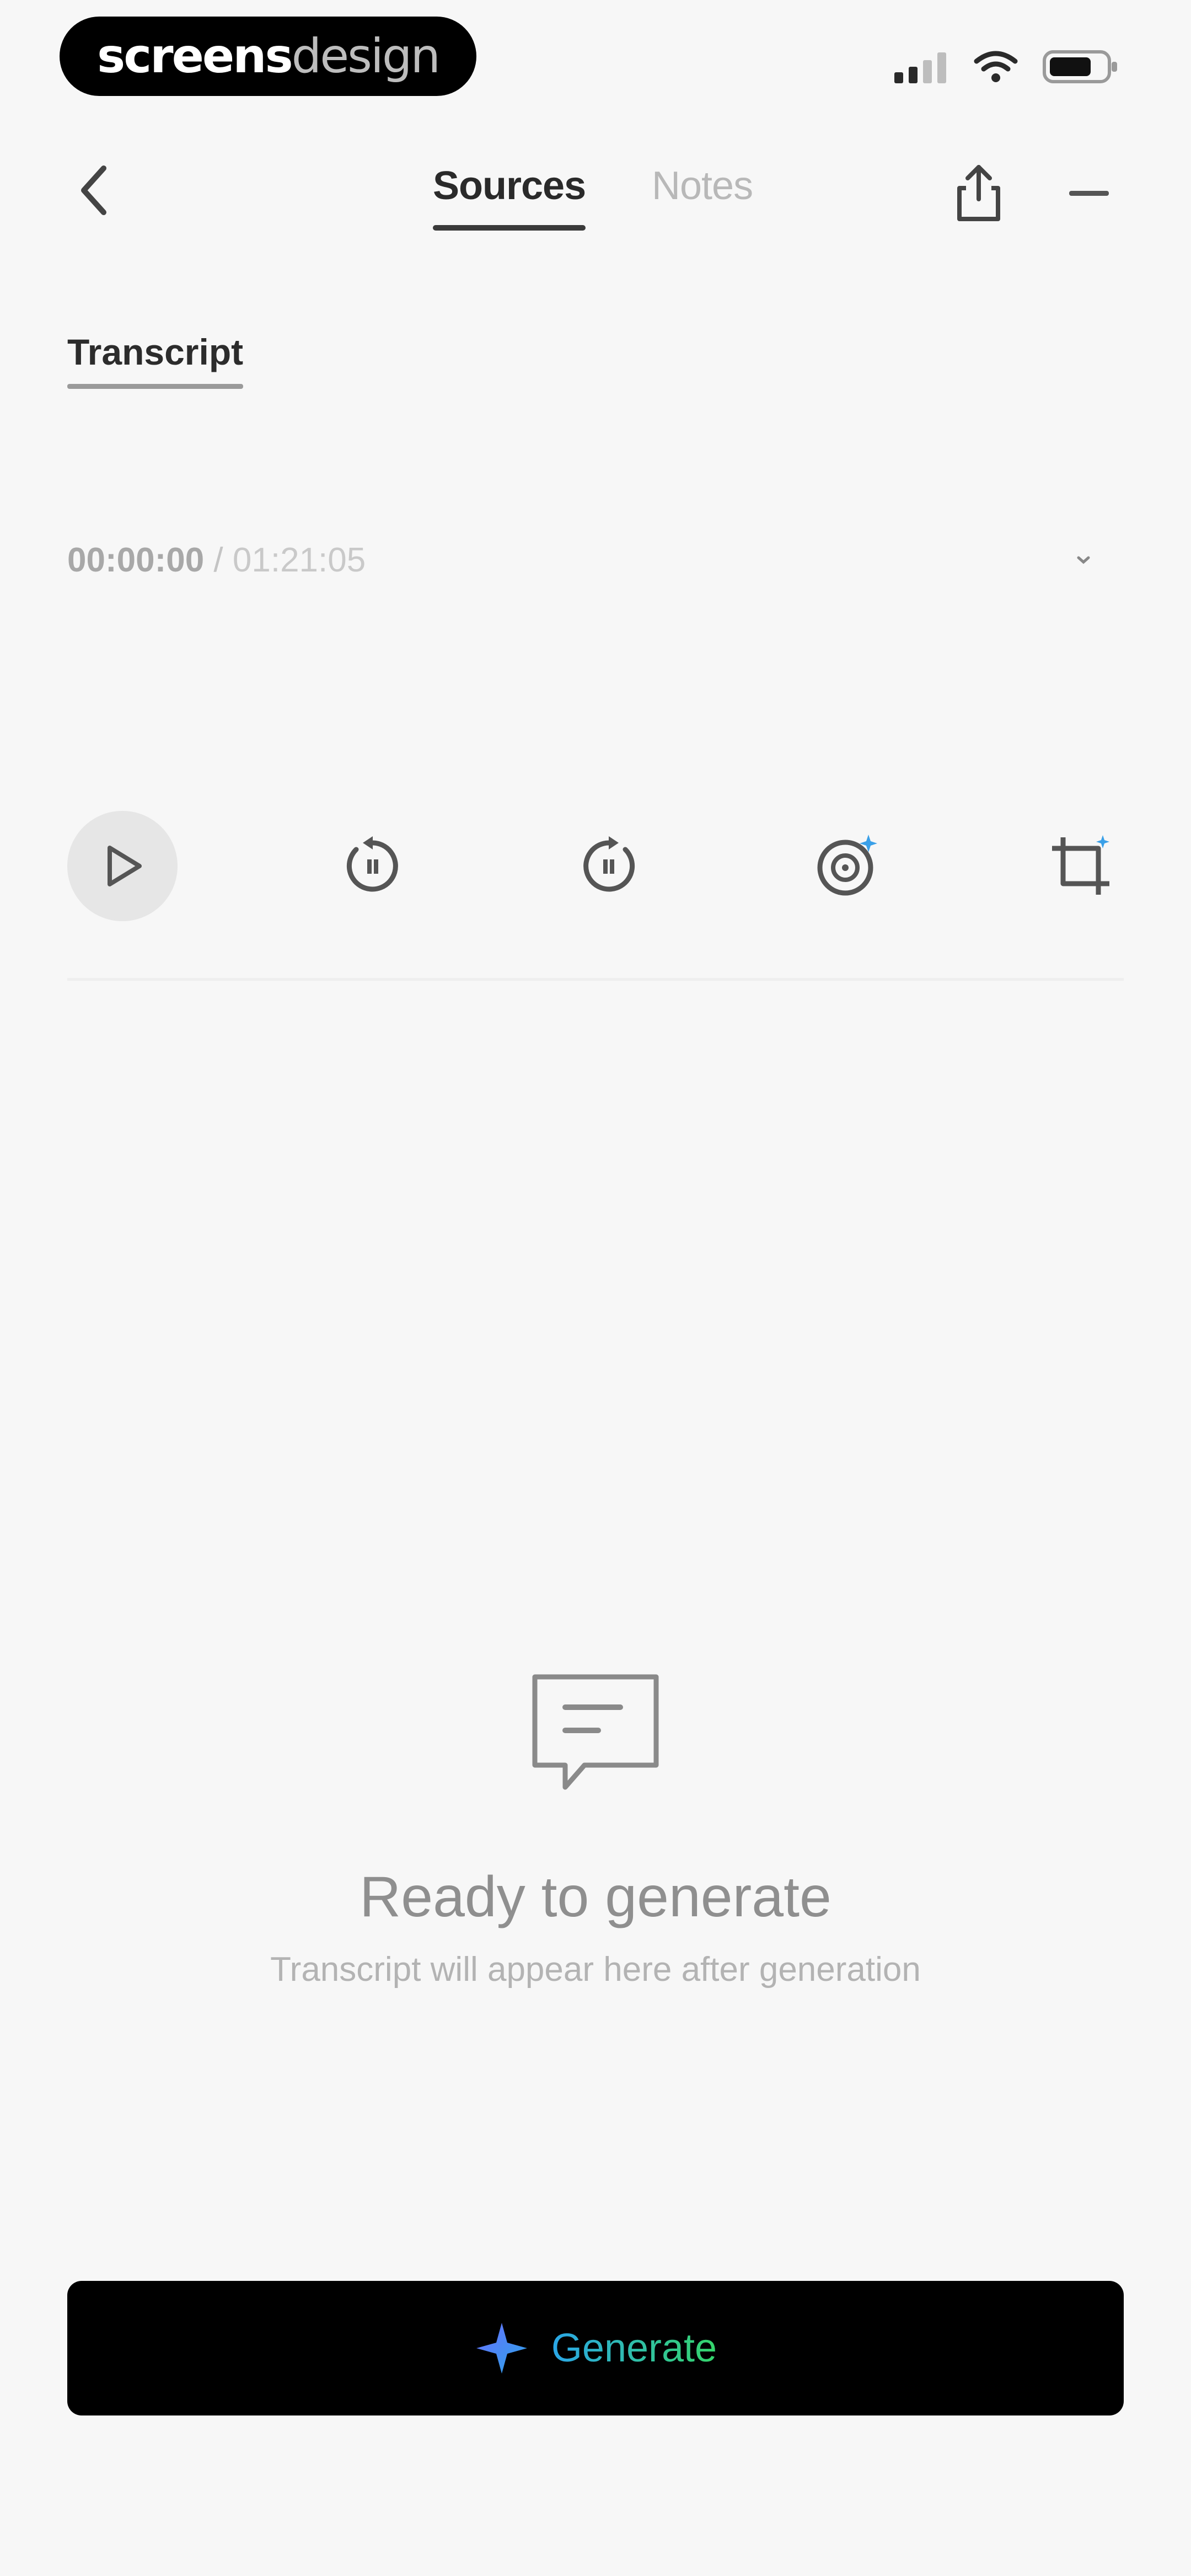  I want to click on play-button, so click(122, 866).